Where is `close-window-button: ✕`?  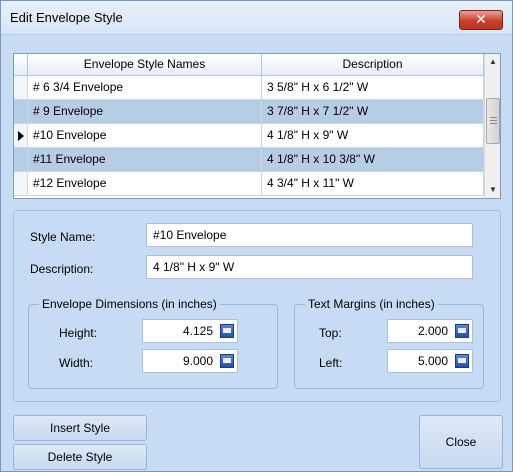 close-window-button: ✕ is located at coordinates (481, 20).